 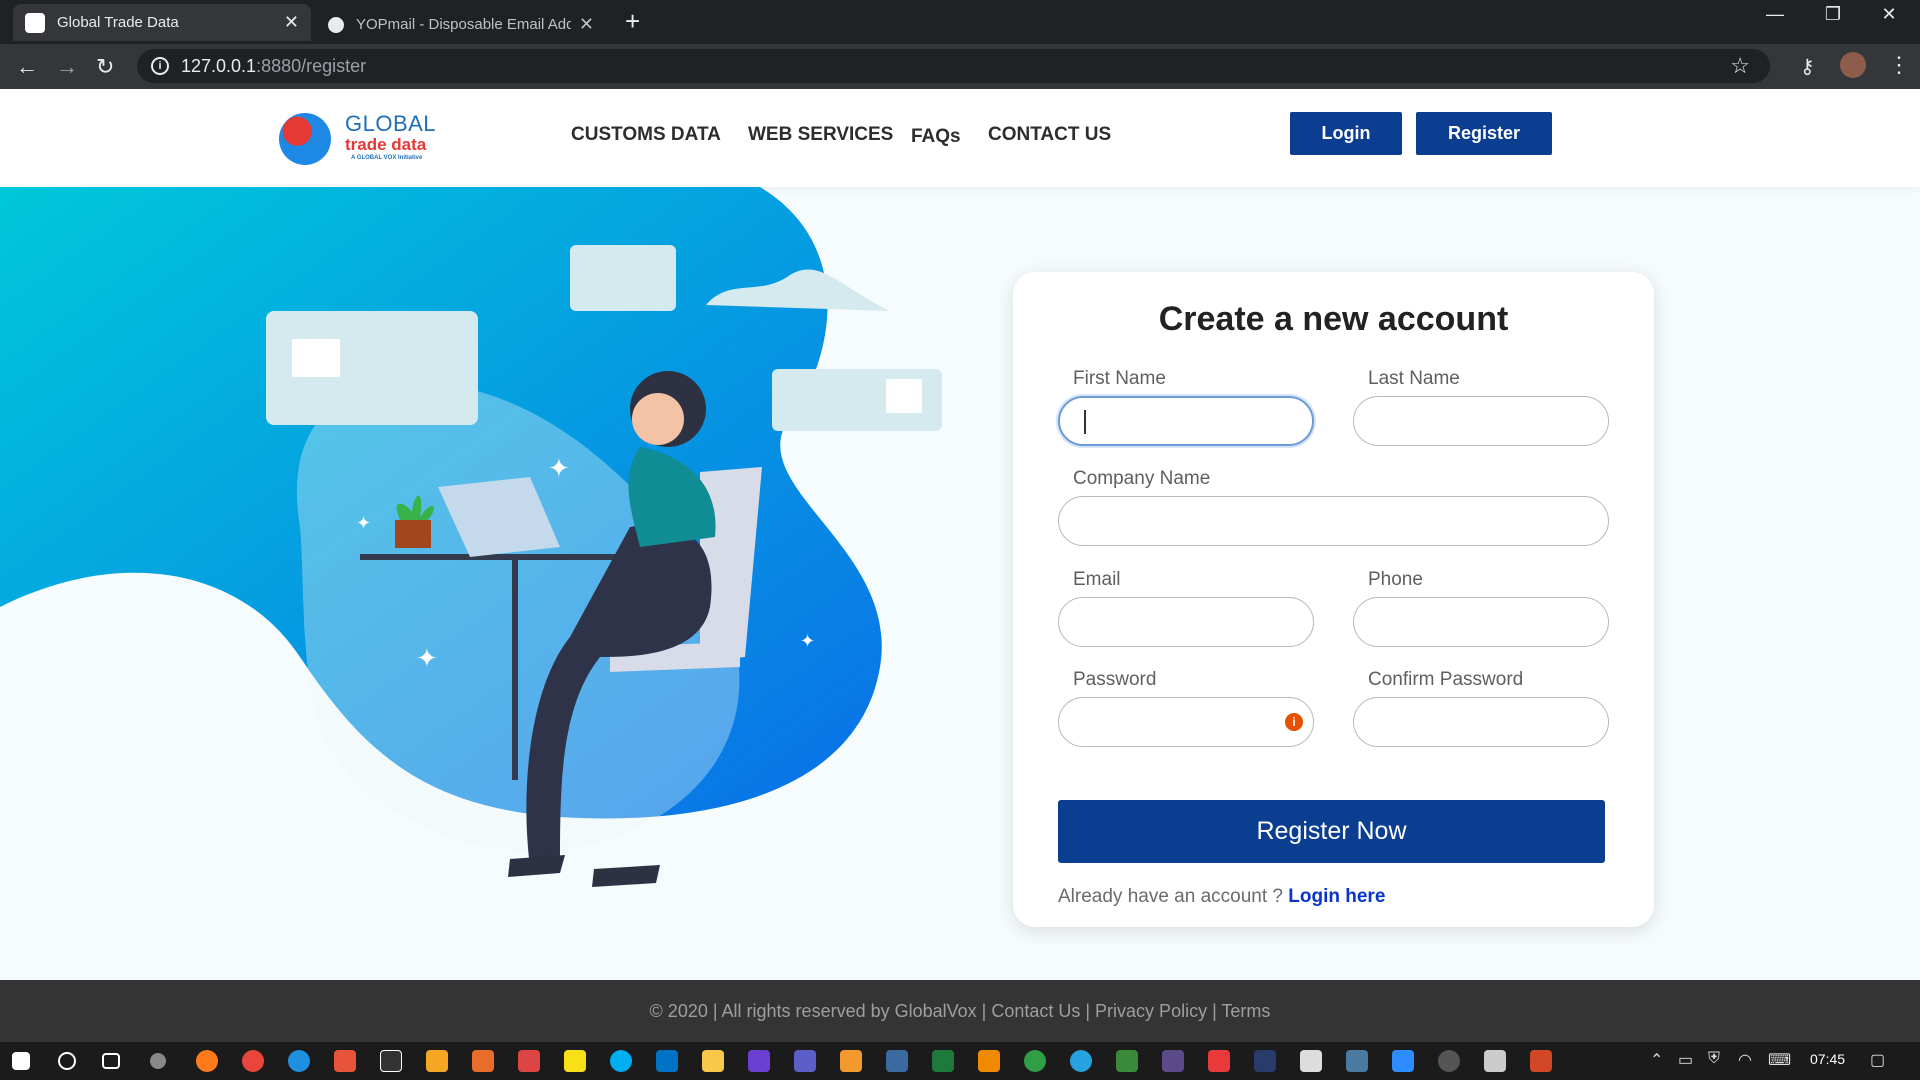 I want to click on address-bar: ← → ↻ i 127.0.0.1:8880/register ☆ ⚷ ⋮, so click(x=960, y=66).